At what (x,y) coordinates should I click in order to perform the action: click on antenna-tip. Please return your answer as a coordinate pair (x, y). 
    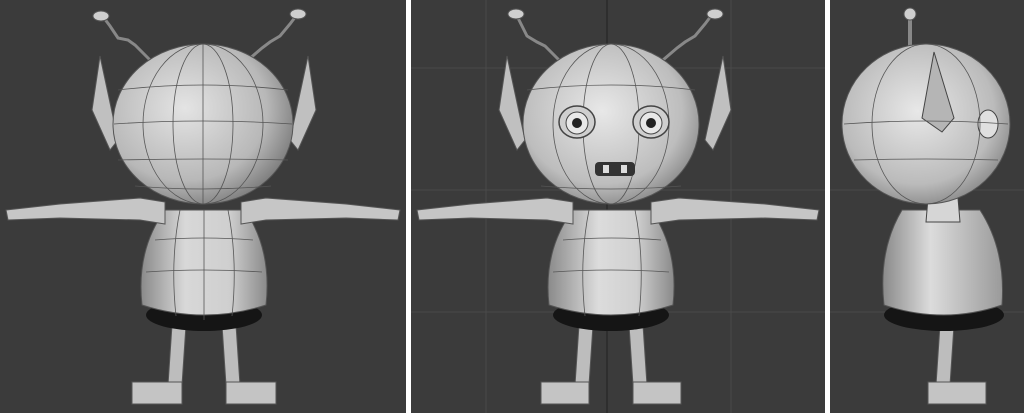
    Looking at the image, I should click on (910, 14).